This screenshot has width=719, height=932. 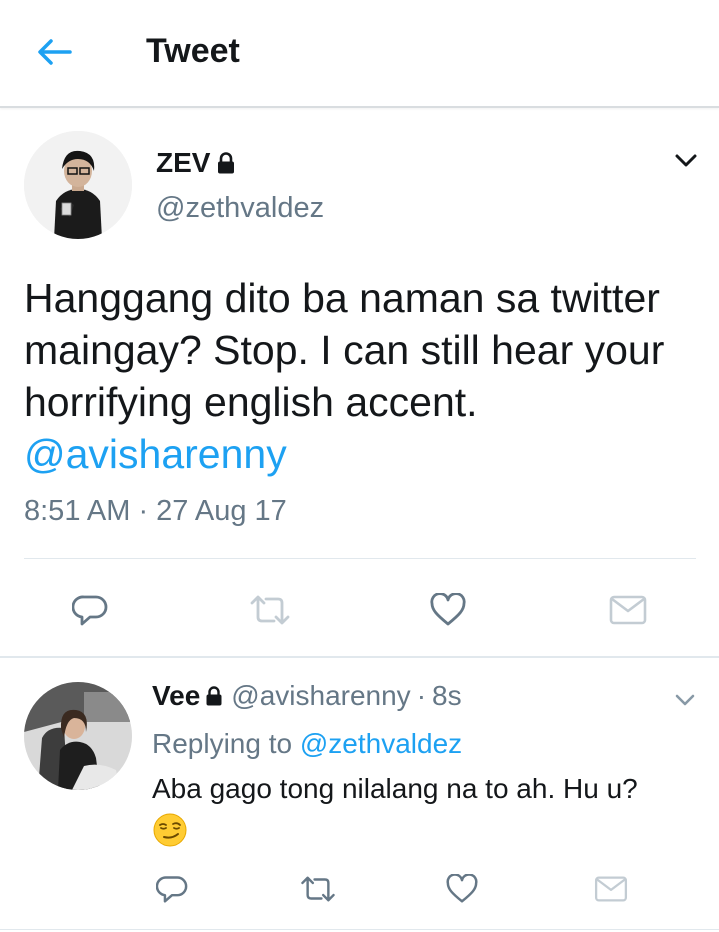 What do you see at coordinates (395, 788) in the screenshot?
I see `reply-text: Aba gago tong nilalang na to ah. Hu u?` at bounding box center [395, 788].